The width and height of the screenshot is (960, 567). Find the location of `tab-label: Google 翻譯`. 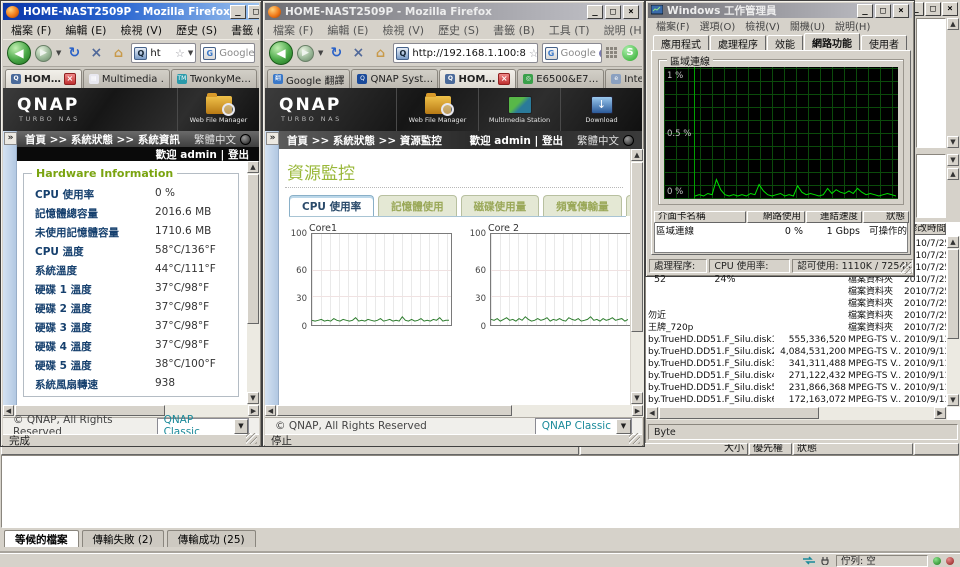

tab-label: Google 翻譯 is located at coordinates (315, 79).